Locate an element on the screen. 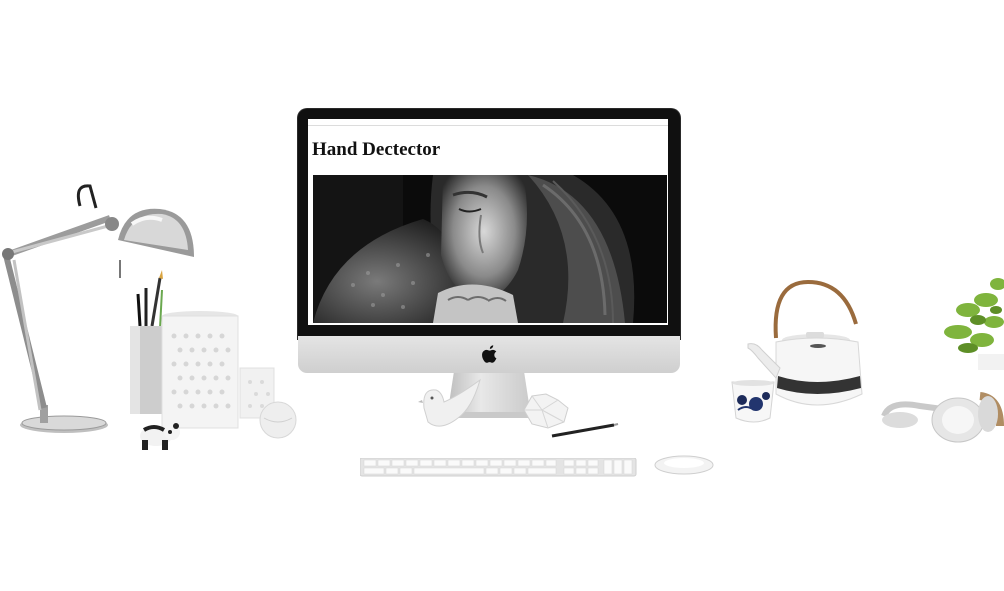 Image resolution: width=1004 pixels, height=591 pixels. screen-top-bar is located at coordinates (488, 122).